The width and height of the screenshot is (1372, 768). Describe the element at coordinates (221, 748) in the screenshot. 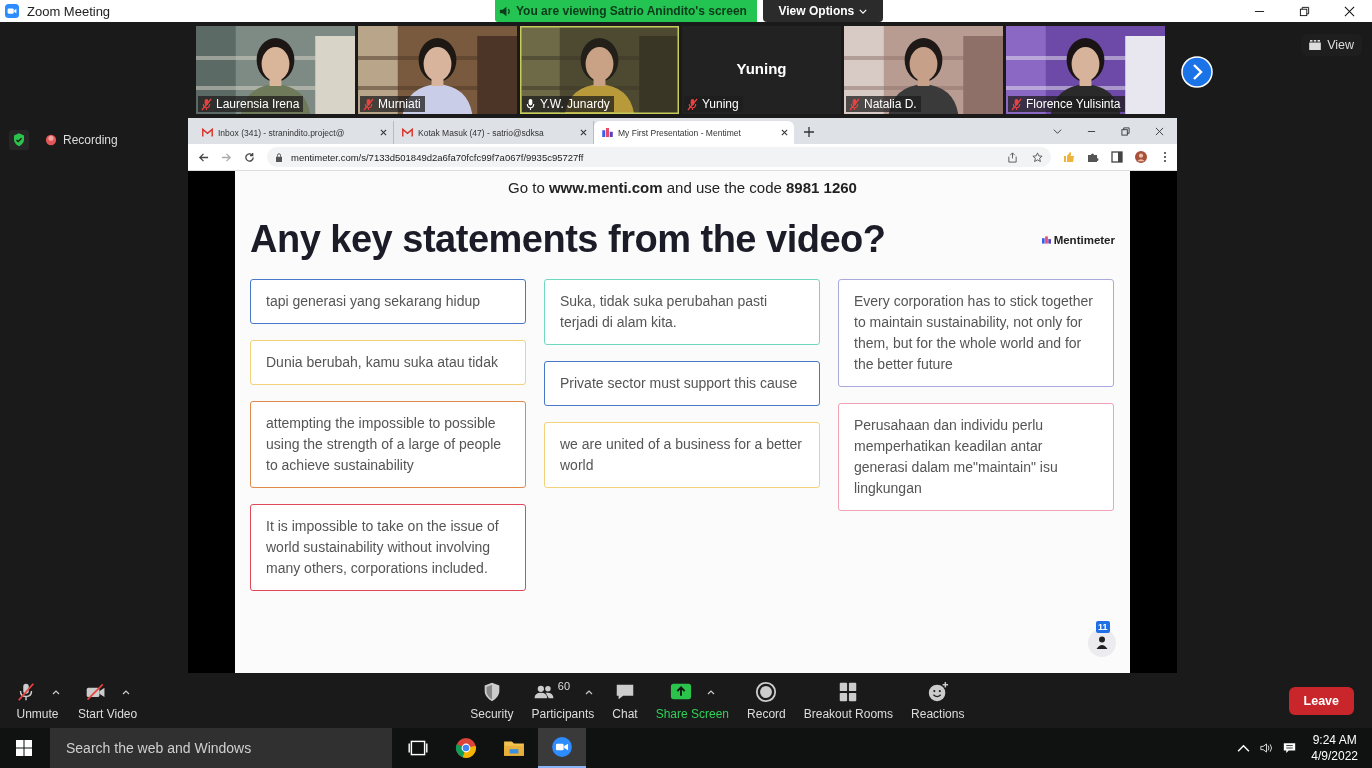

I see `search-field: Search the web and Windows` at that location.